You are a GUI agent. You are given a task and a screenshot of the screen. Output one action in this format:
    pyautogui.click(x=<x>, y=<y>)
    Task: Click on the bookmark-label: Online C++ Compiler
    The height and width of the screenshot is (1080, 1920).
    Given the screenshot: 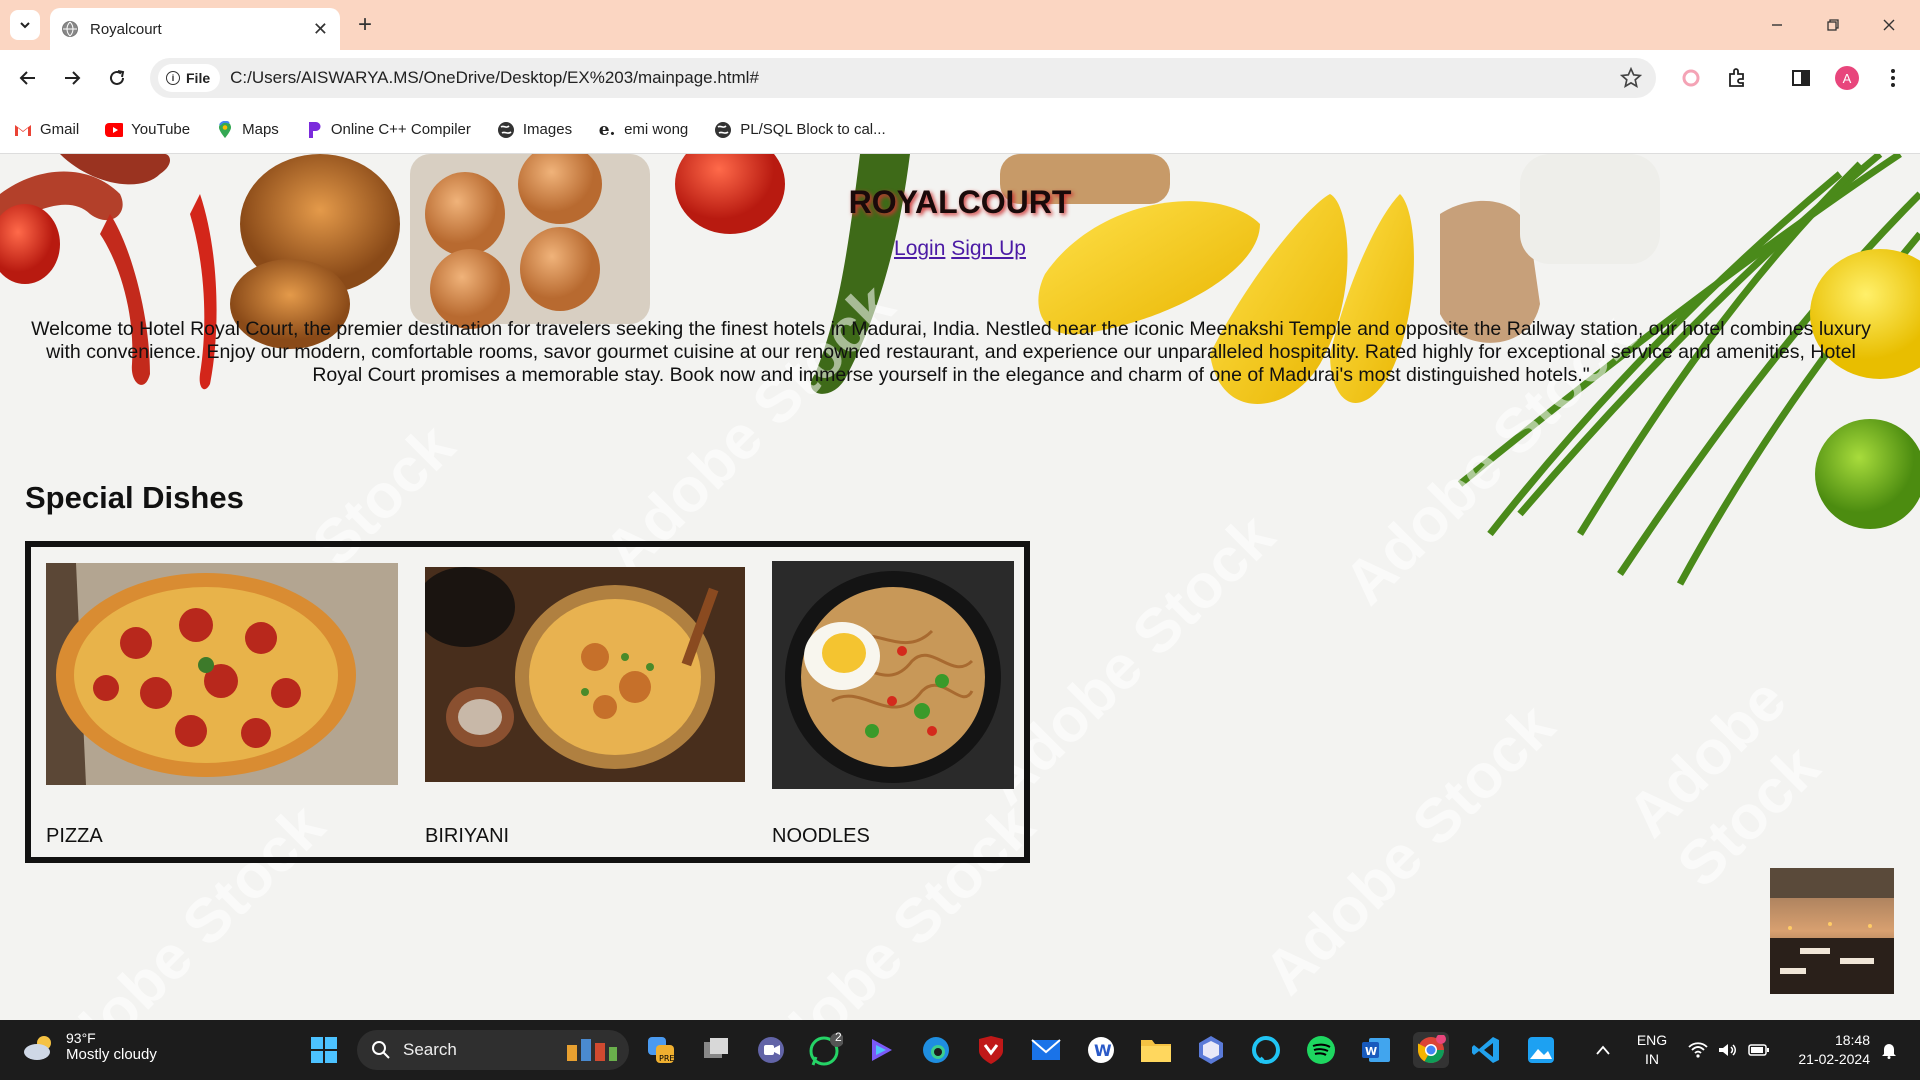 What is the action you would take?
    pyautogui.click(x=400, y=129)
    